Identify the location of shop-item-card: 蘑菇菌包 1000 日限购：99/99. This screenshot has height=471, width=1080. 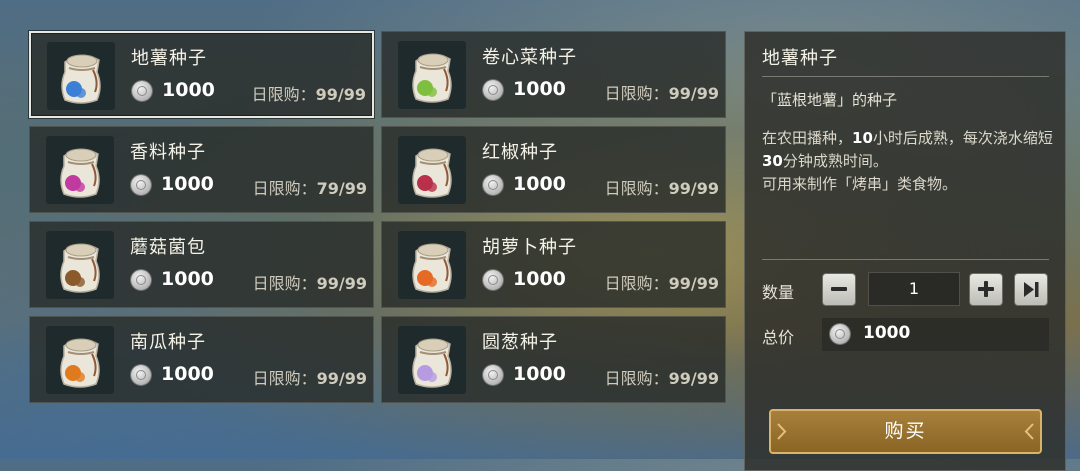
(201, 264).